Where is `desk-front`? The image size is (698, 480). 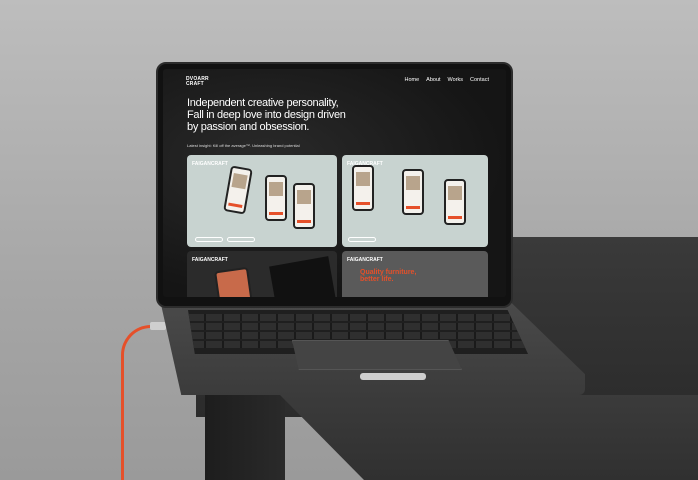 desk-front is located at coordinates (245, 430).